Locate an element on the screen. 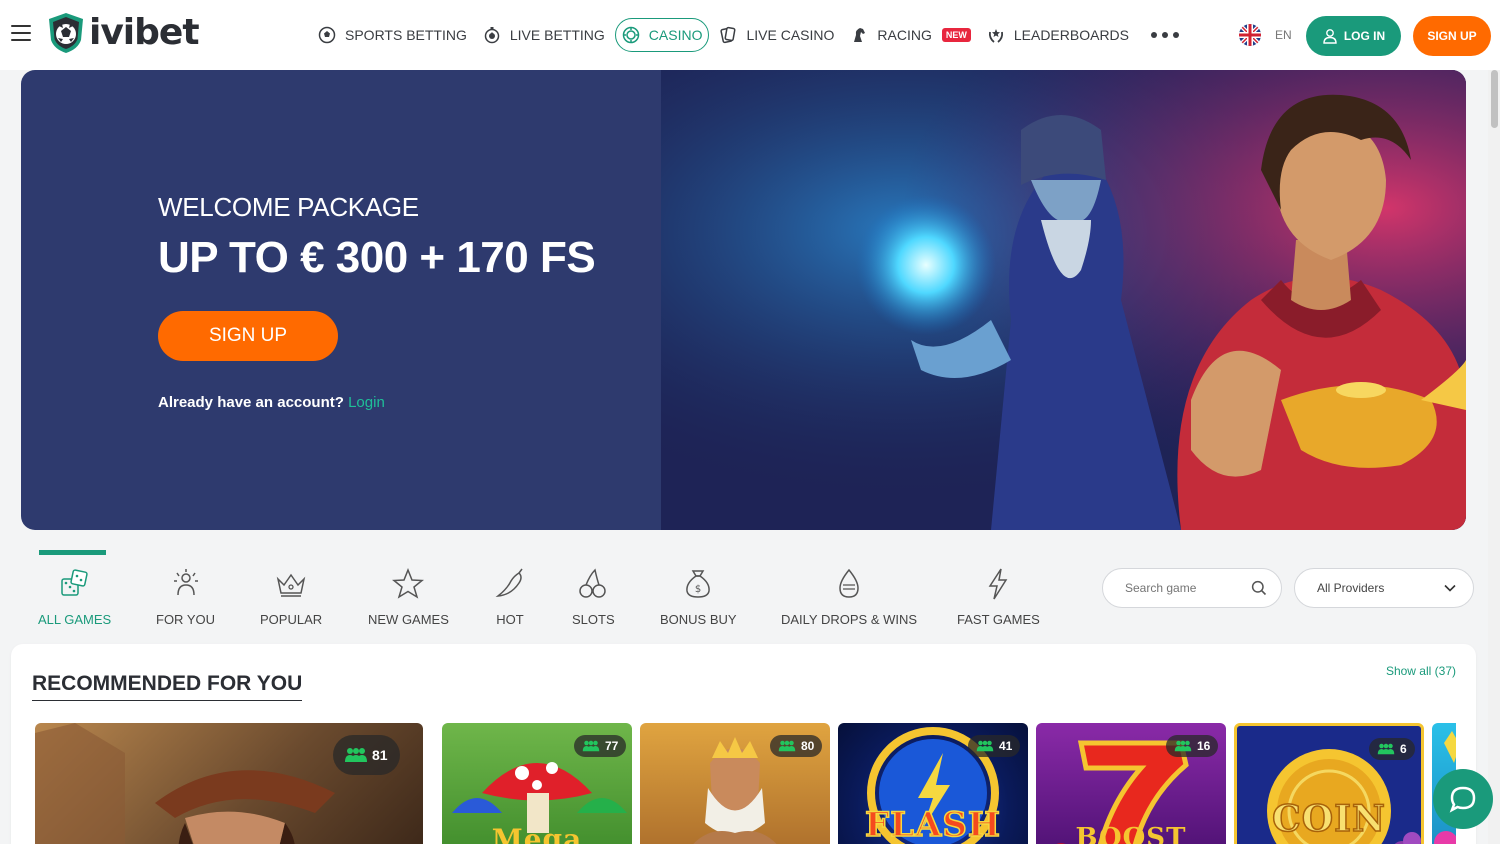  game-title-art: Mega is located at coordinates (537, 833).